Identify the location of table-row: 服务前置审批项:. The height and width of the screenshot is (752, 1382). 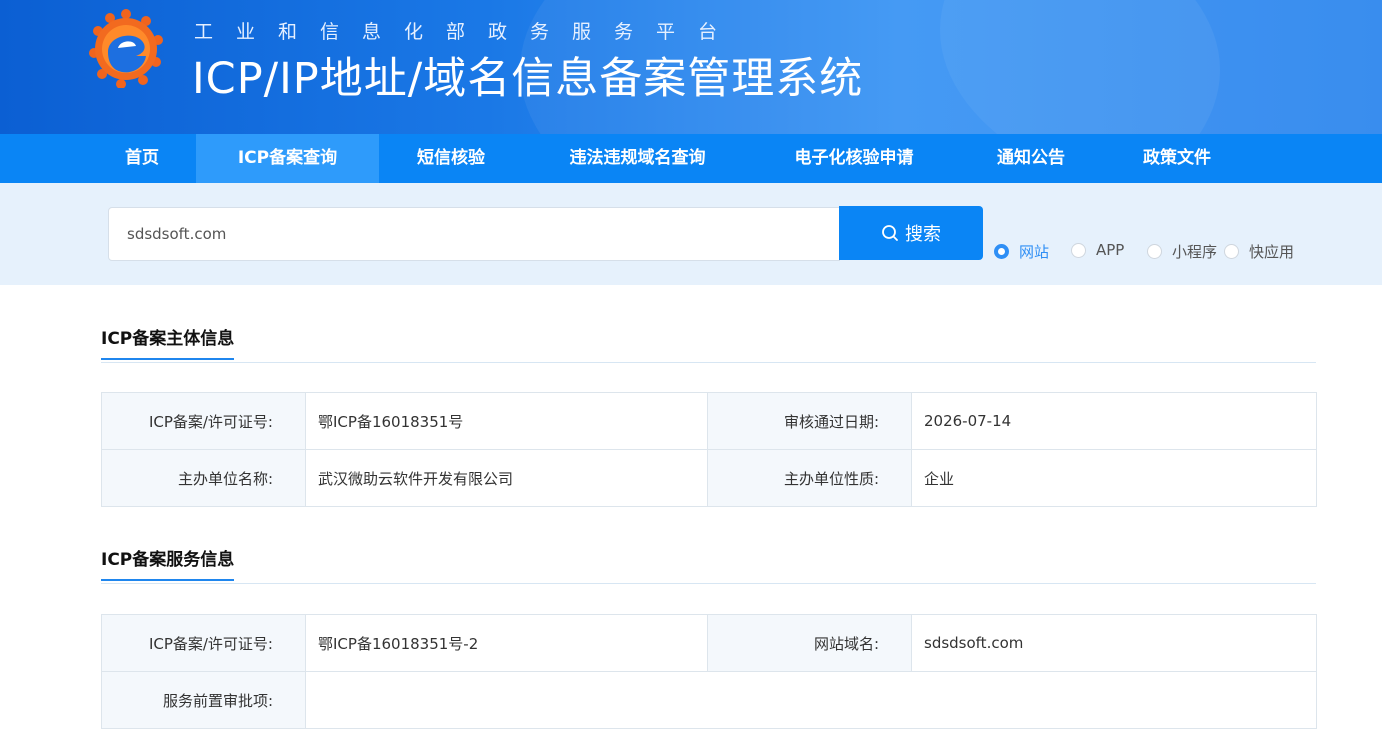
(709, 700).